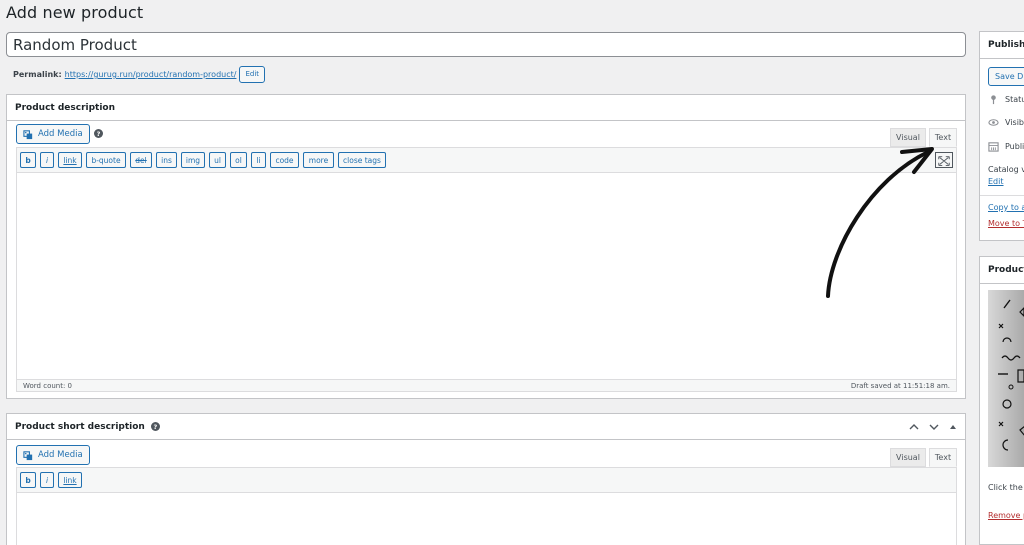 The image size is (1024, 545). What do you see at coordinates (60, 455) in the screenshot?
I see `short-add-media-label: Add Media` at bounding box center [60, 455].